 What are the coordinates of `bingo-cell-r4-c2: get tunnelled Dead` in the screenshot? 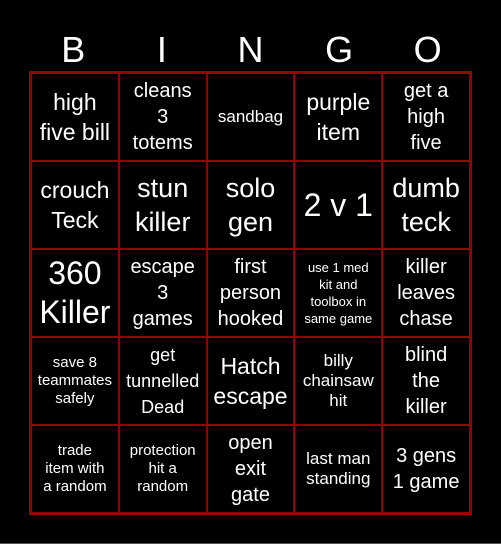 It's located at (162, 381).